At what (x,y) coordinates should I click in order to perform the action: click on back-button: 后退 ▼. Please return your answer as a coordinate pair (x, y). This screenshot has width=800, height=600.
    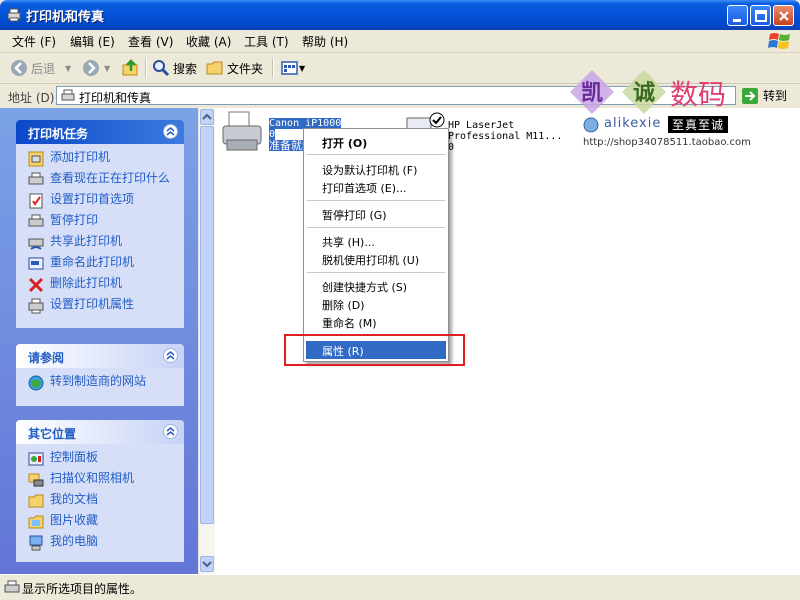
    Looking at the image, I should click on (40, 68).